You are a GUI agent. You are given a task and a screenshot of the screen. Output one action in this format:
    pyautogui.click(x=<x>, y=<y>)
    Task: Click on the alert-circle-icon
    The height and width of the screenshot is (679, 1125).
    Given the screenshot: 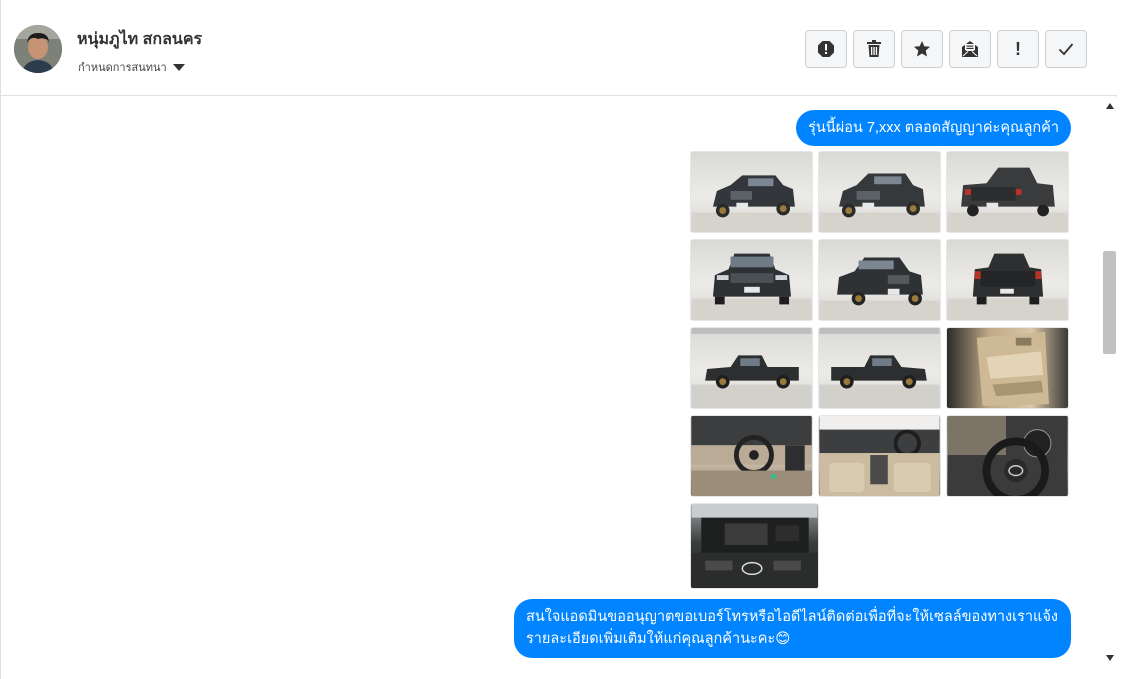 What is the action you would take?
    pyautogui.click(x=826, y=49)
    